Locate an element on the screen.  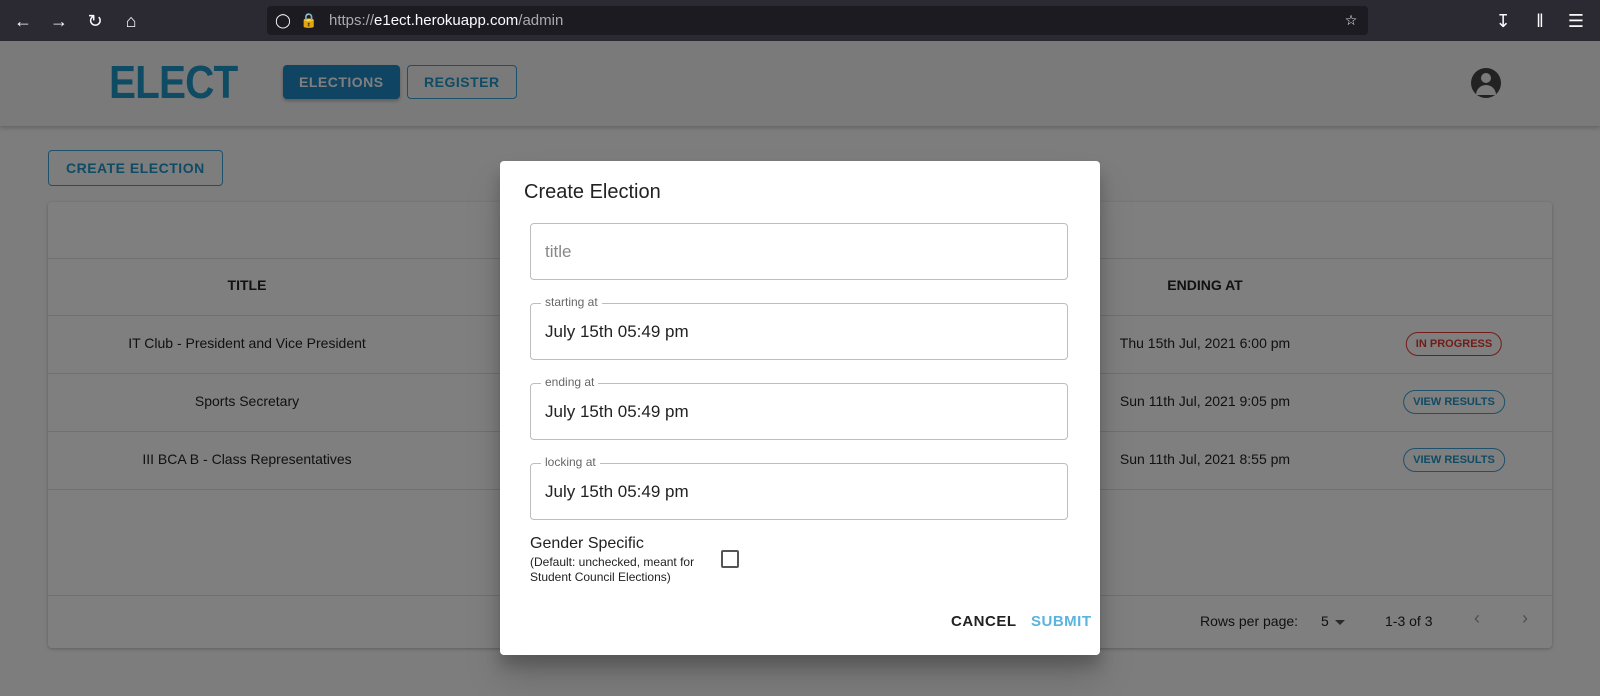
home-icon: ⌂ is located at coordinates (131, 21).